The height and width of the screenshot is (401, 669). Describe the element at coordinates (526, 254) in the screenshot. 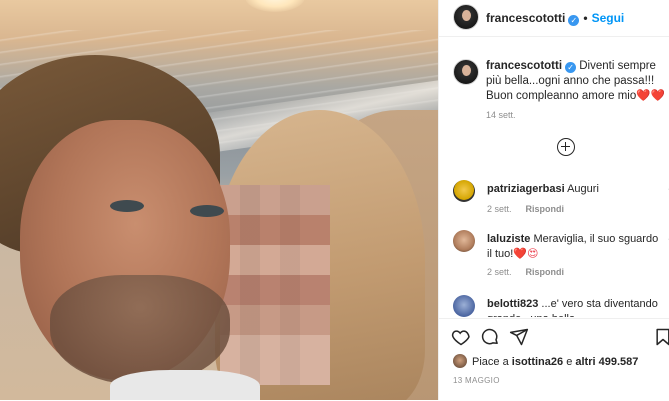

I see `comment-emoji: ❤️😍` at that location.